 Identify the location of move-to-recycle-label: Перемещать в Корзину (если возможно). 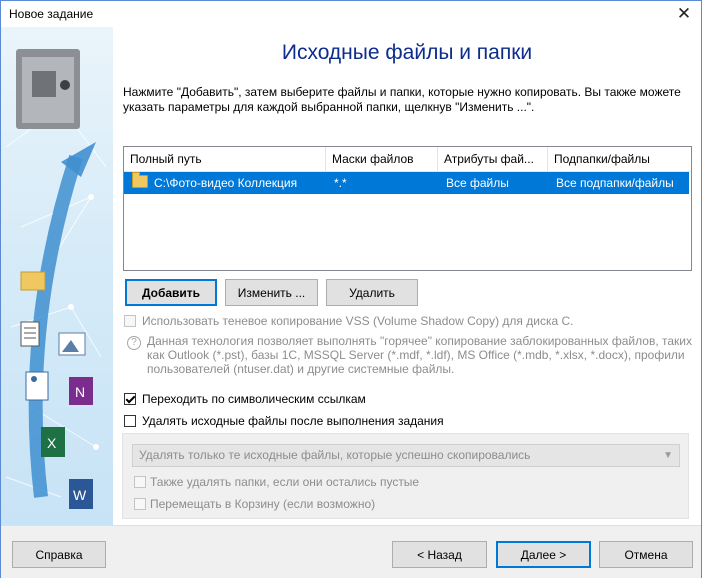
(263, 504).